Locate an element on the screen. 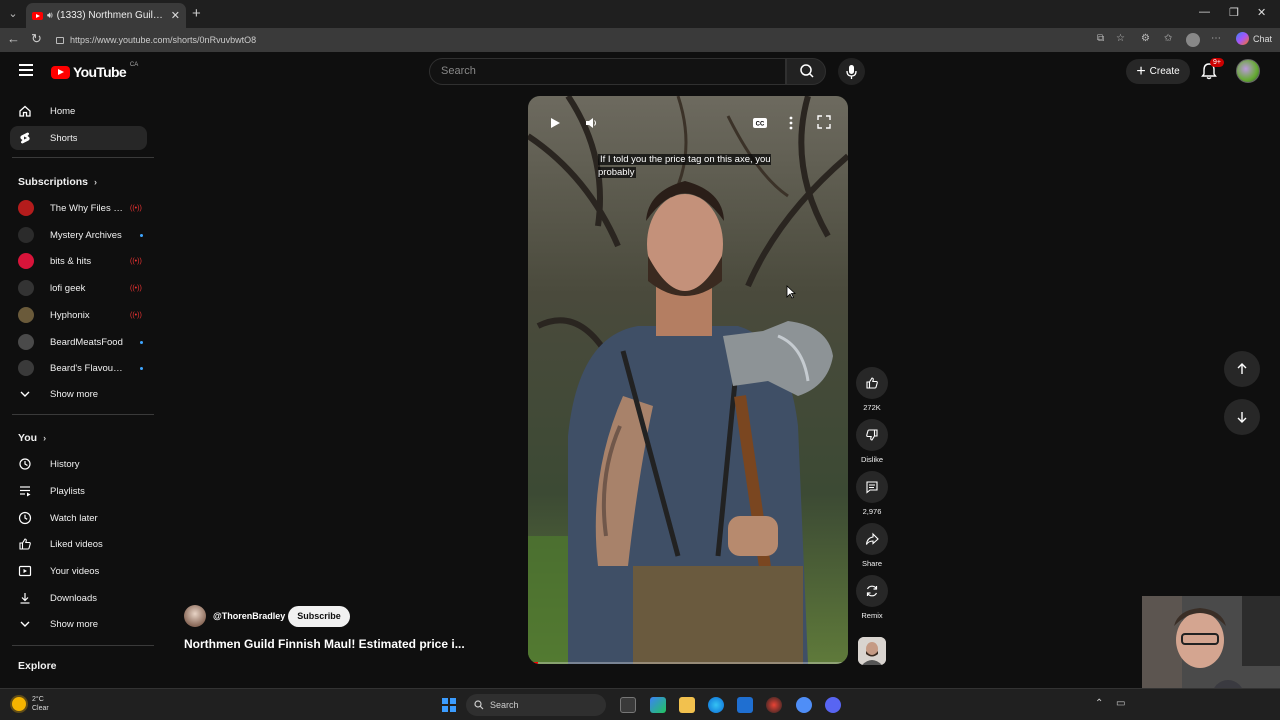 The height and width of the screenshot is (720, 1280). chevron-down-icon is located at coordinates (25, 394).